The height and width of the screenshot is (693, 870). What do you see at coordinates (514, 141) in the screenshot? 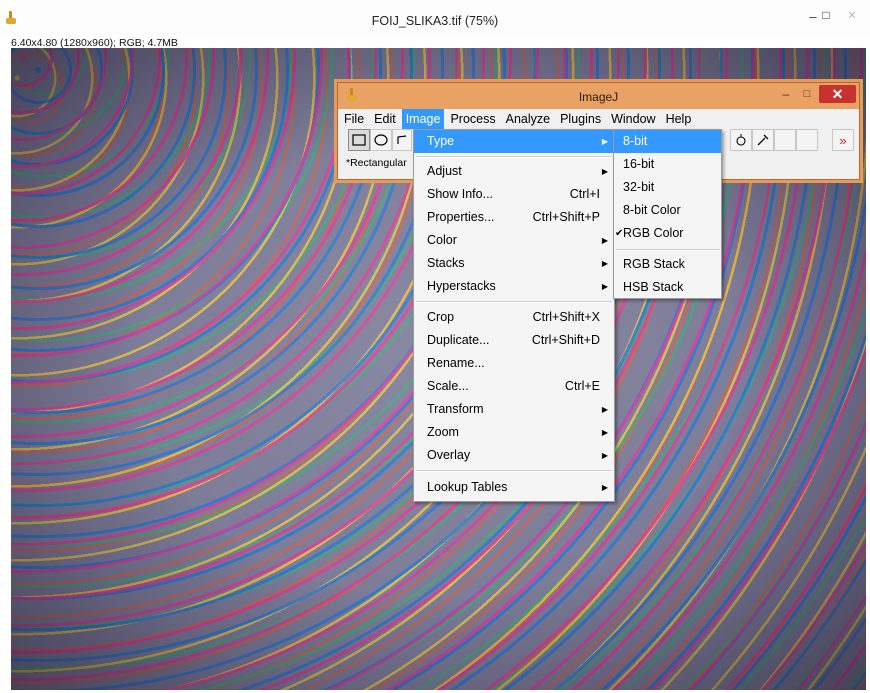
I see `menu-item-type: Type ▶` at bounding box center [514, 141].